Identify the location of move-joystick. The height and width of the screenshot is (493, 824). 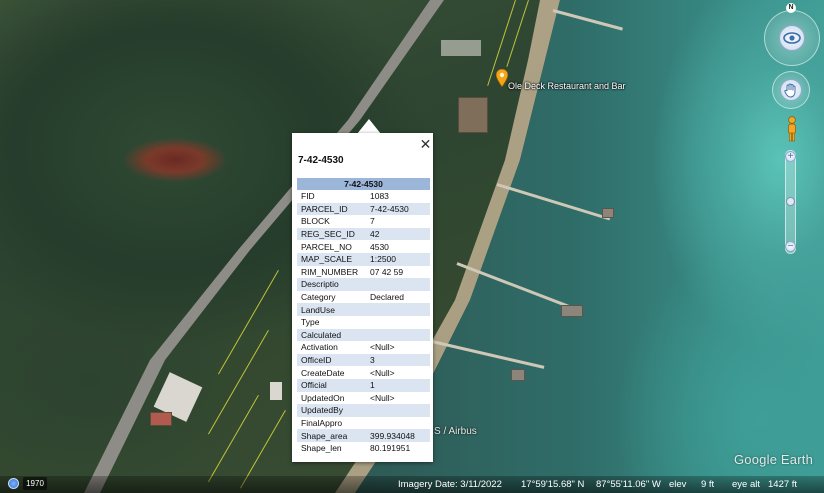
(791, 90).